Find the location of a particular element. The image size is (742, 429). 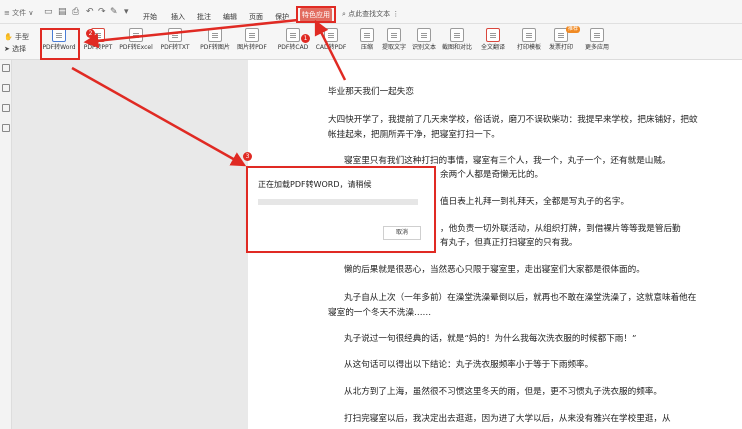

search-box: ⌕ 点此查找文本 ⋮ is located at coordinates (370, 14).